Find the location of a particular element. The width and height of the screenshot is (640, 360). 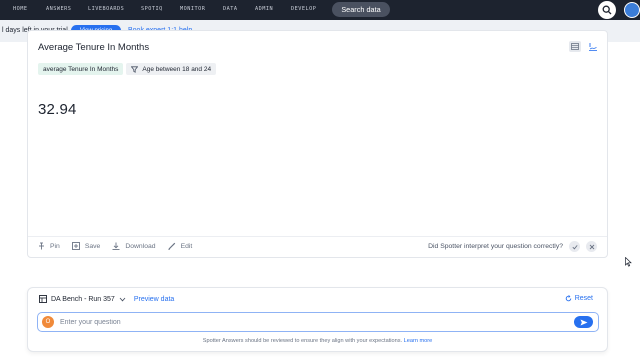

edit-button: Edit is located at coordinates (180, 246).